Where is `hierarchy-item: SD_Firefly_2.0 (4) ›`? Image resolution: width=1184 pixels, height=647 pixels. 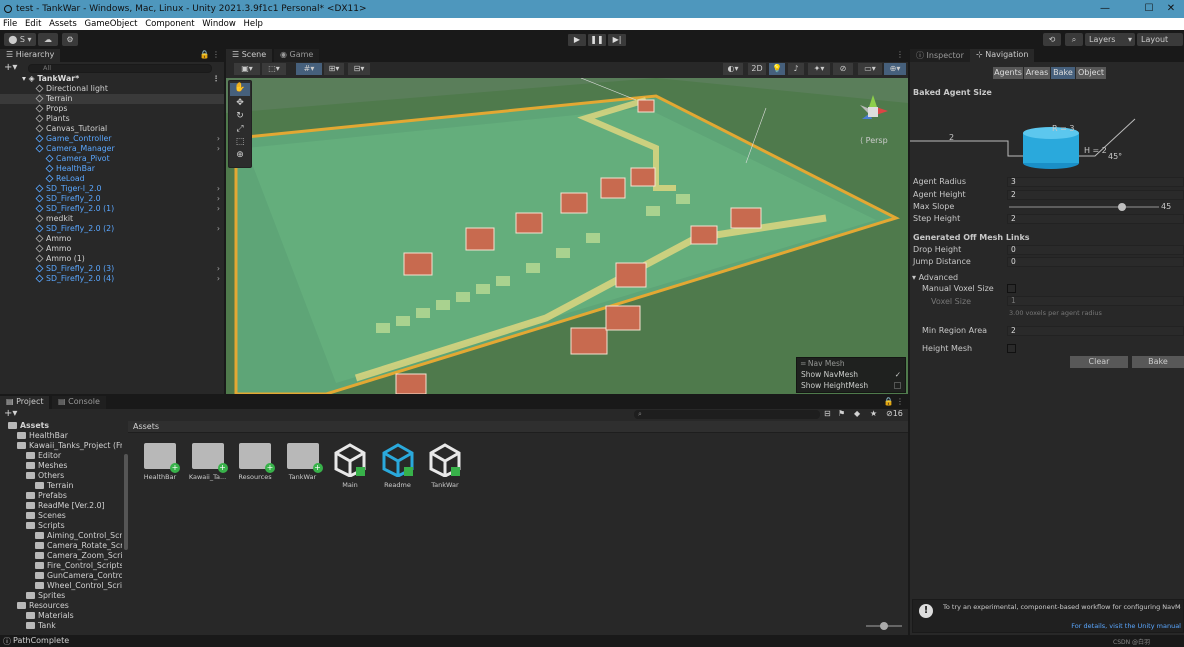 hierarchy-item: SD_Firefly_2.0 (4) › is located at coordinates (112, 279).